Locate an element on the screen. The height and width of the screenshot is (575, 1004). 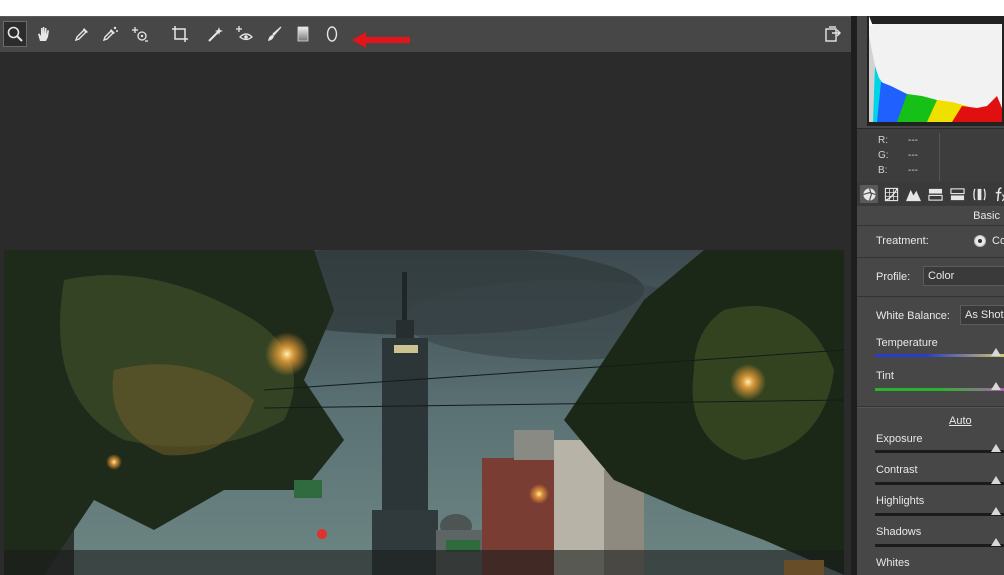
contrast-label: Contrast is located at coordinates (897, 470).